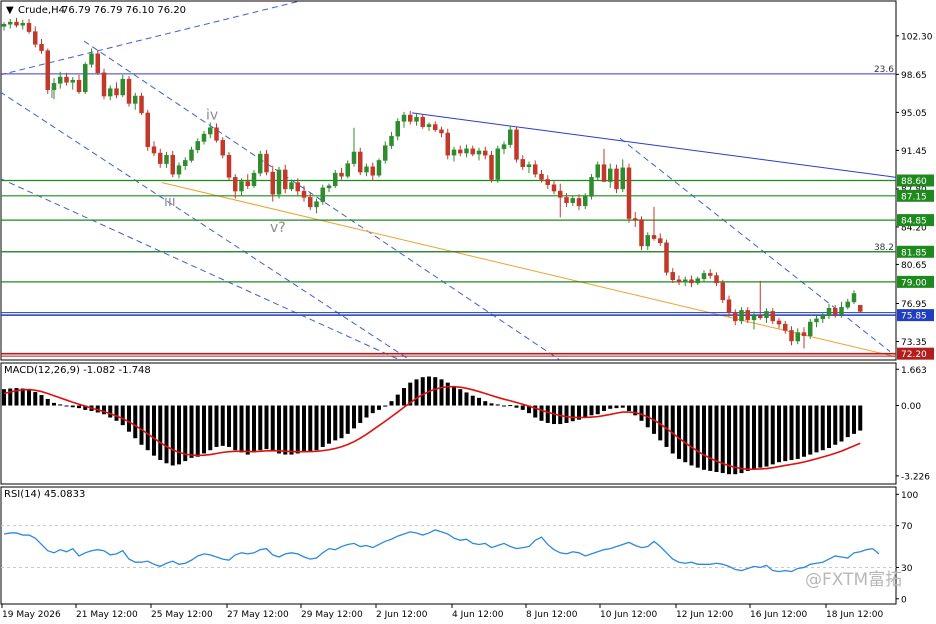  What do you see at coordinates (854, 615) in the screenshot?
I see `time-tick-label: 18 Jun 12:00` at bounding box center [854, 615].